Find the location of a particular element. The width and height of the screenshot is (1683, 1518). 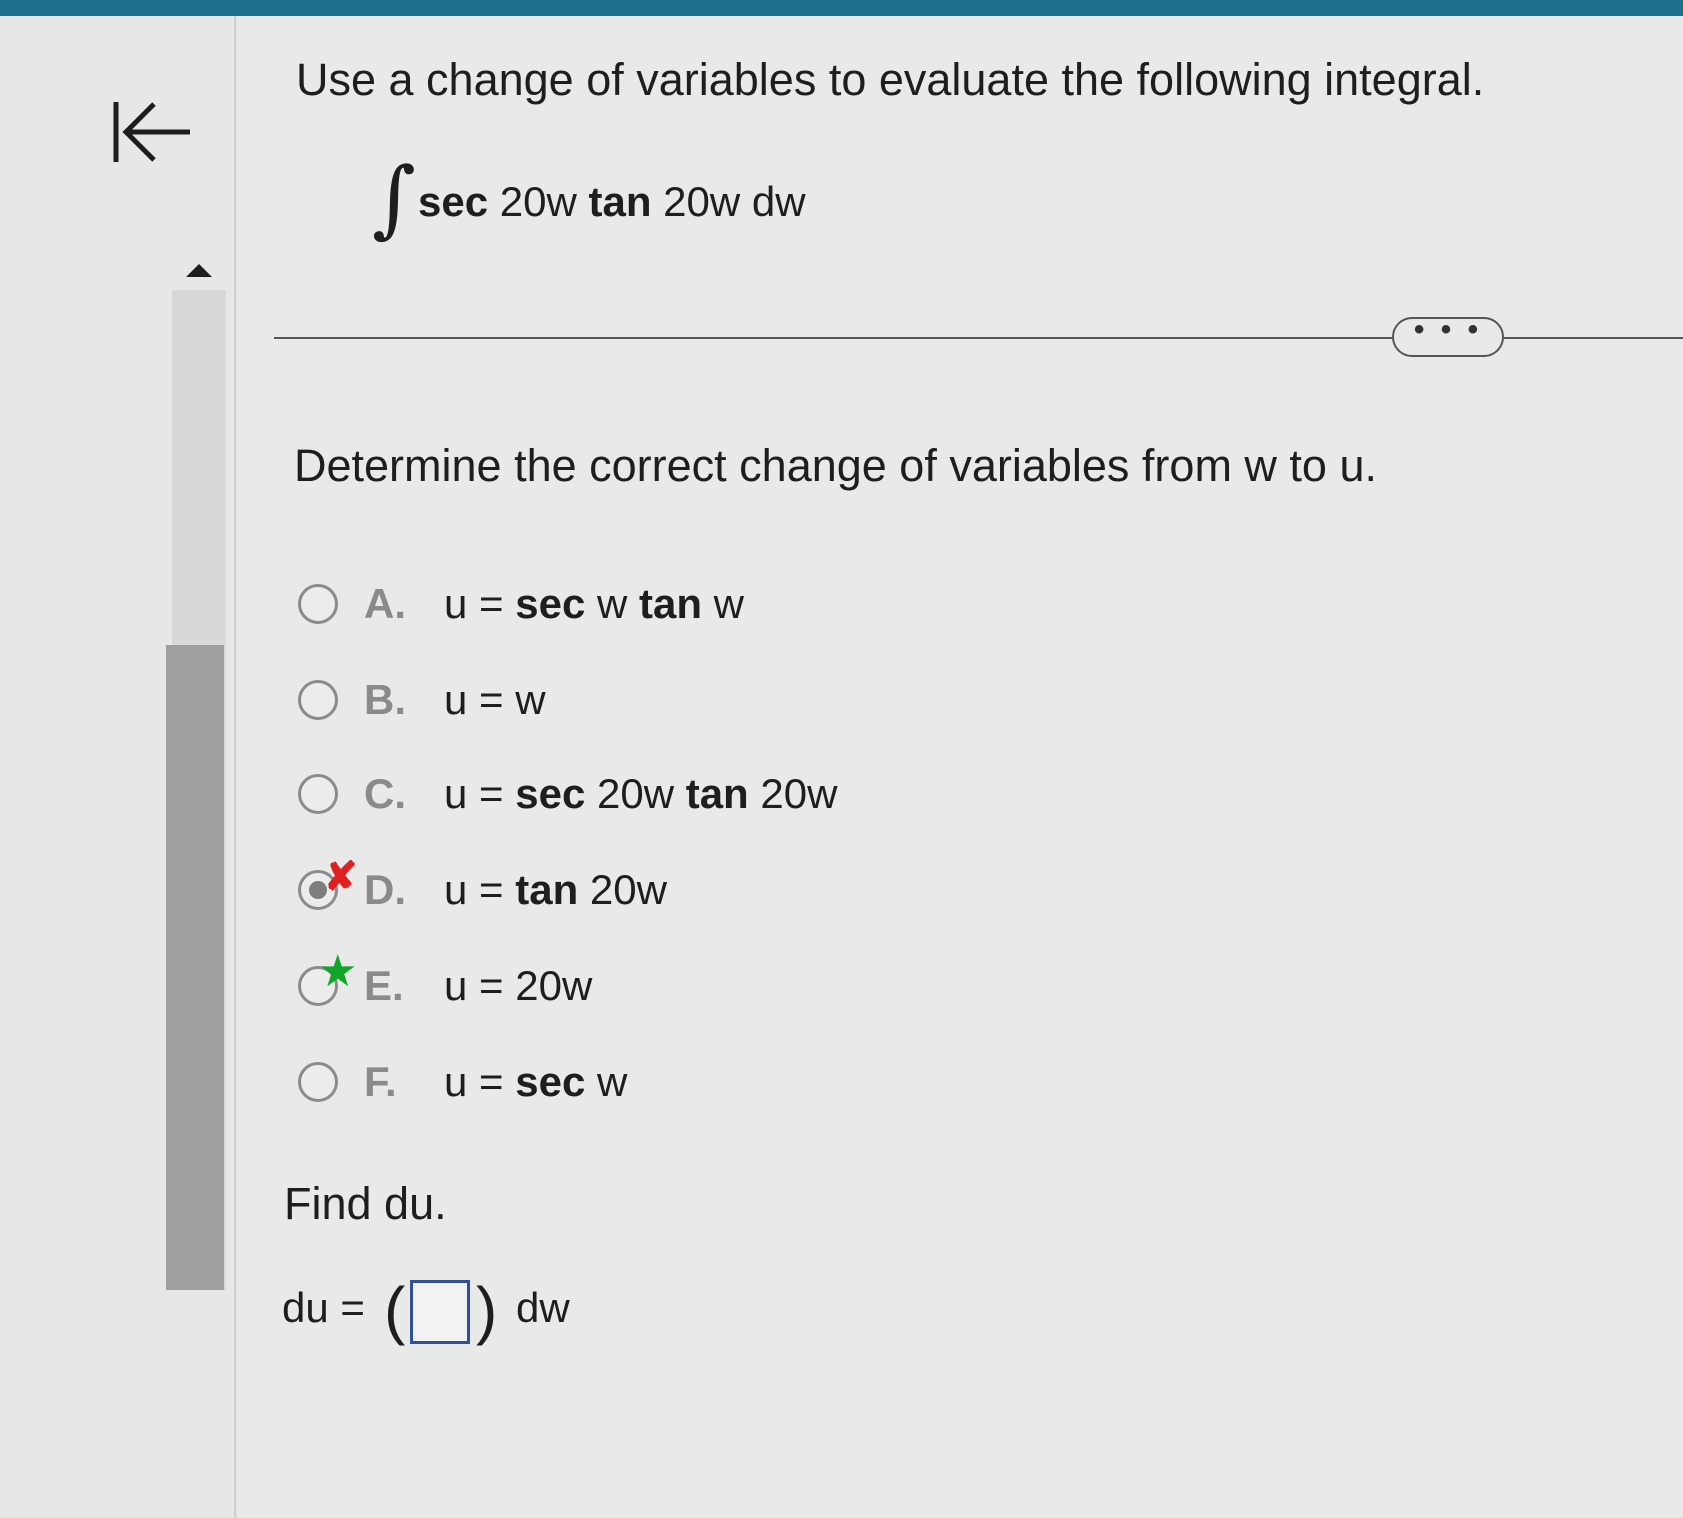

option-expression: u = sec 20w tan 20w is located at coordinates (641, 793).